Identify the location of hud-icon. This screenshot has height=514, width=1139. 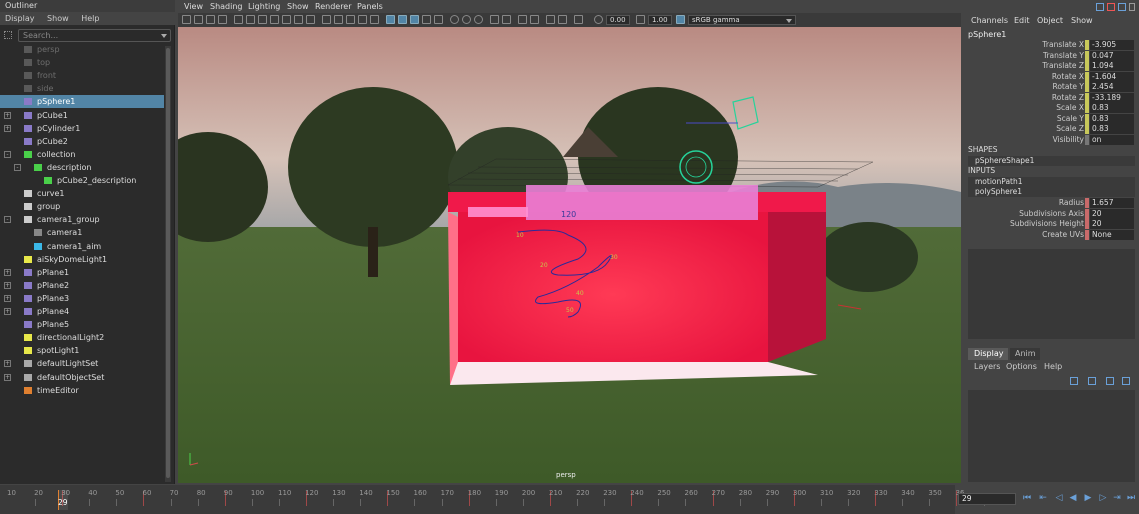
(534, 19).